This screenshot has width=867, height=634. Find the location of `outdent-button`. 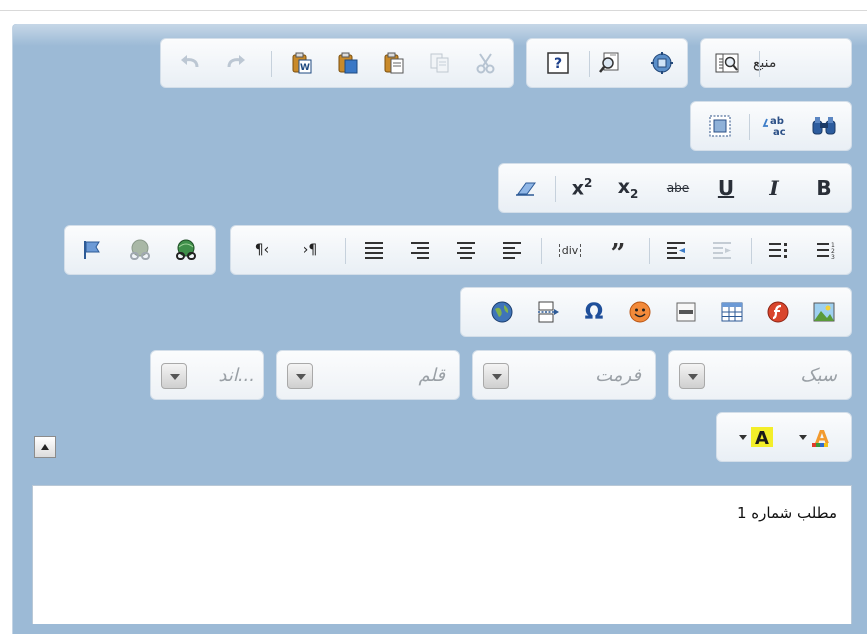

outdent-button is located at coordinates (722, 250).